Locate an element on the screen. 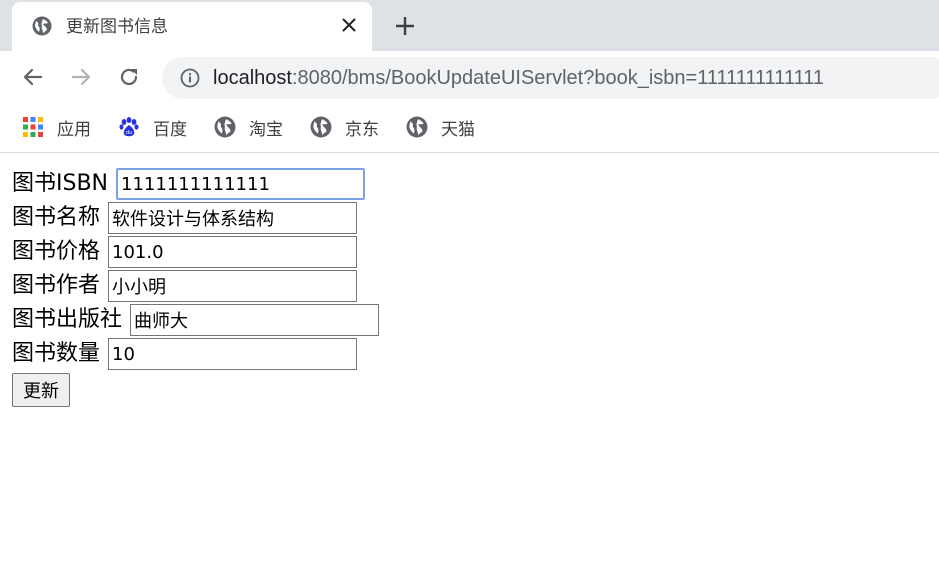  plus-icon is located at coordinates (405, 26).